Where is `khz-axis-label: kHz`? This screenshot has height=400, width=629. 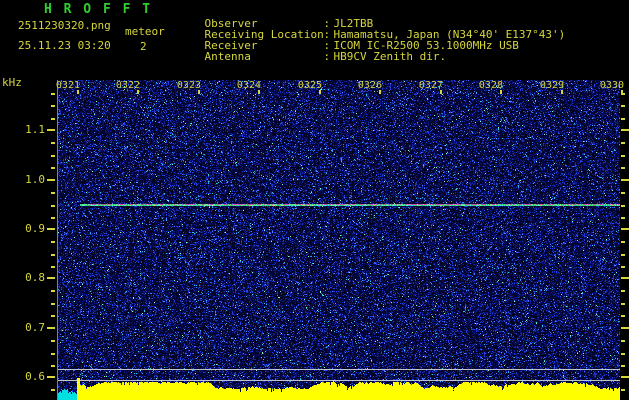
khz-axis-label: kHz is located at coordinates (12, 82).